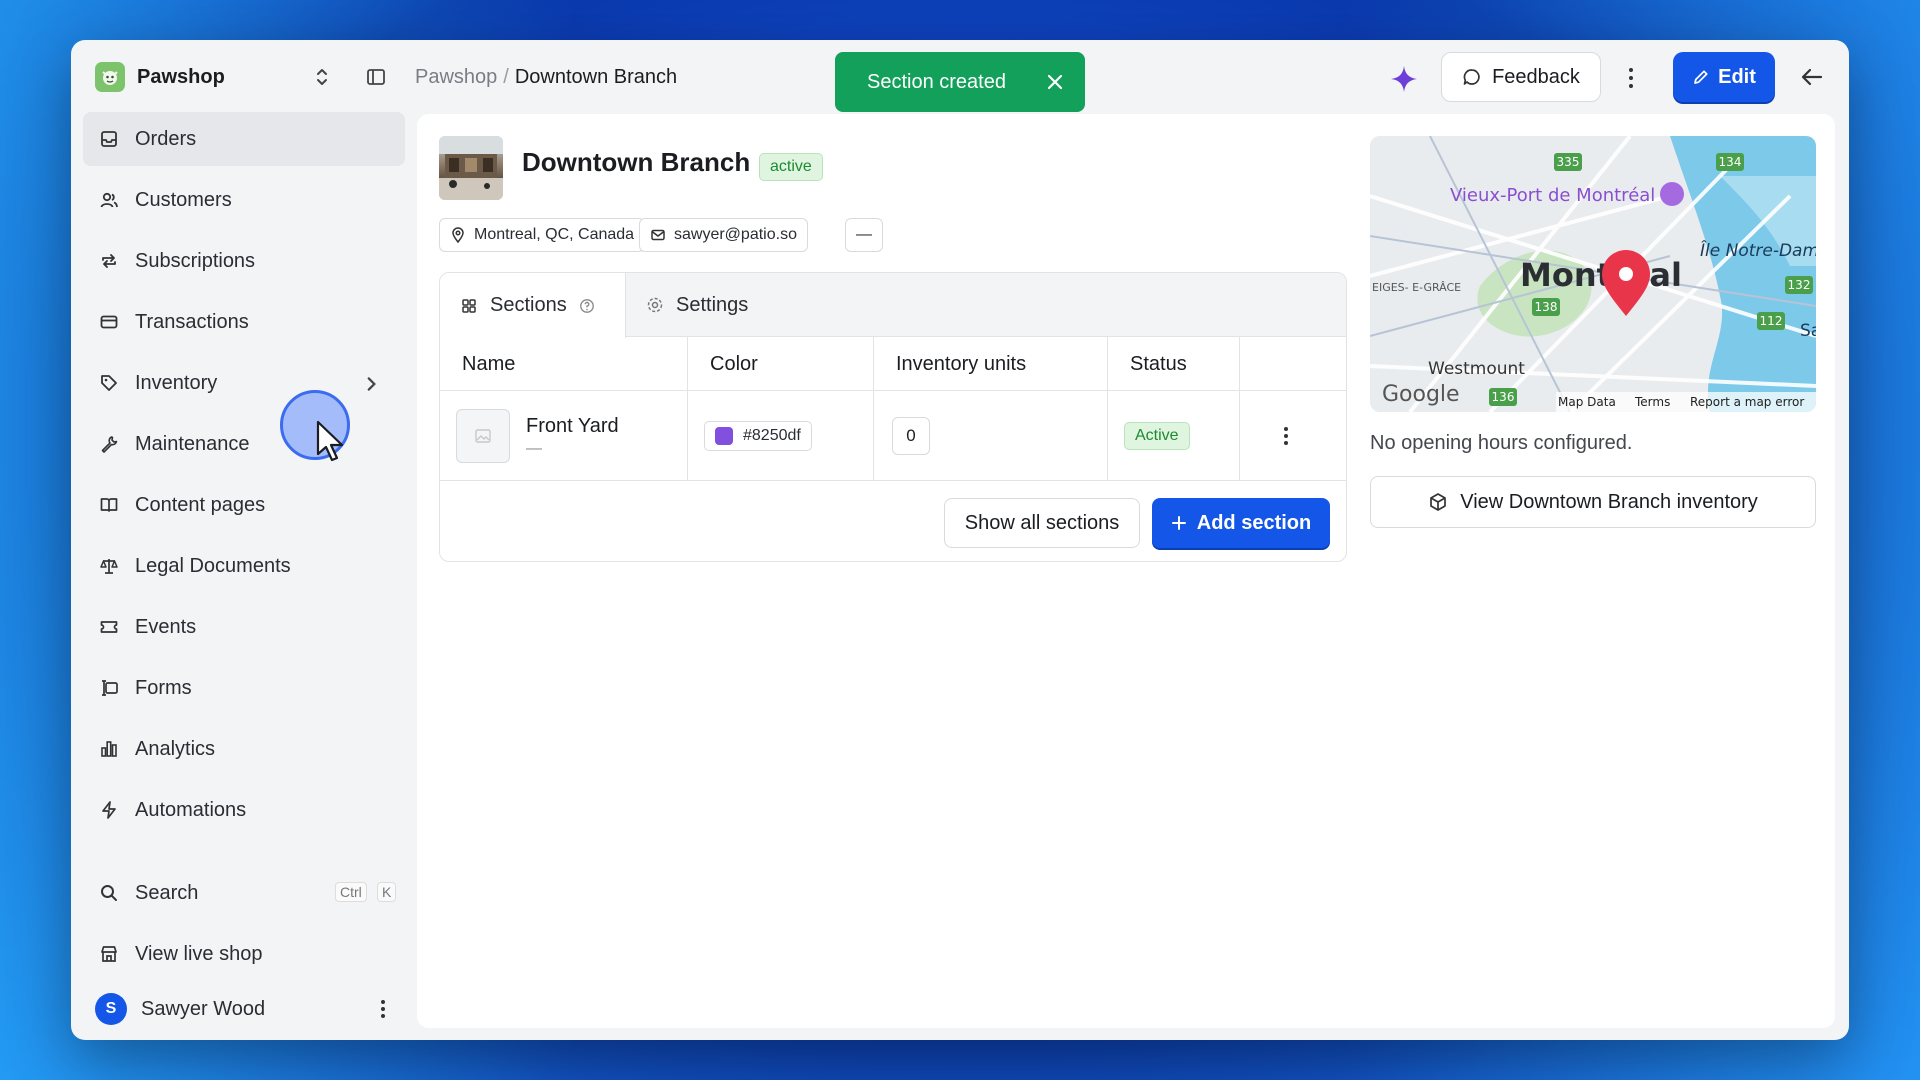  What do you see at coordinates (1178, 523) in the screenshot?
I see `plus-icon` at bounding box center [1178, 523].